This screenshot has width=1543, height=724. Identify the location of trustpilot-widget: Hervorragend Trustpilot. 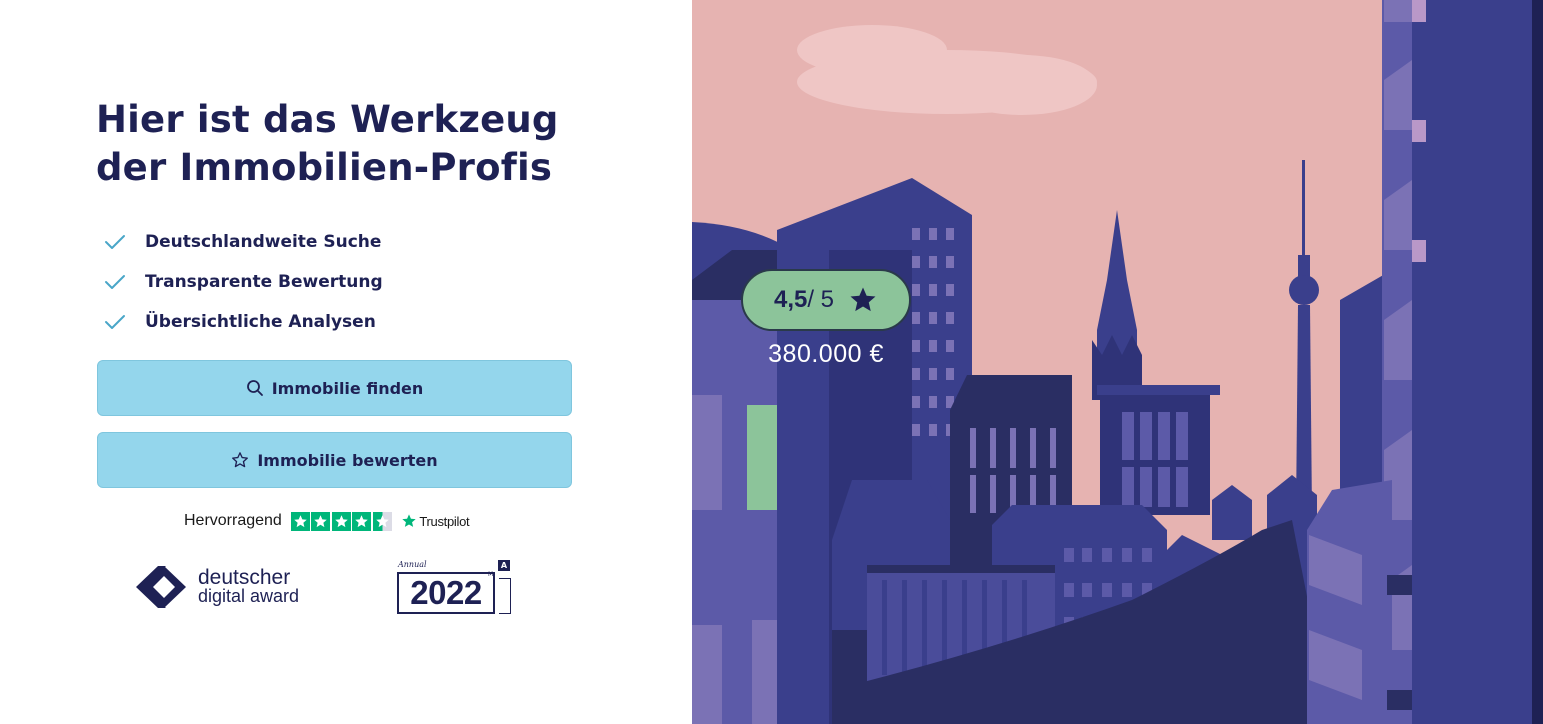
(327, 521).